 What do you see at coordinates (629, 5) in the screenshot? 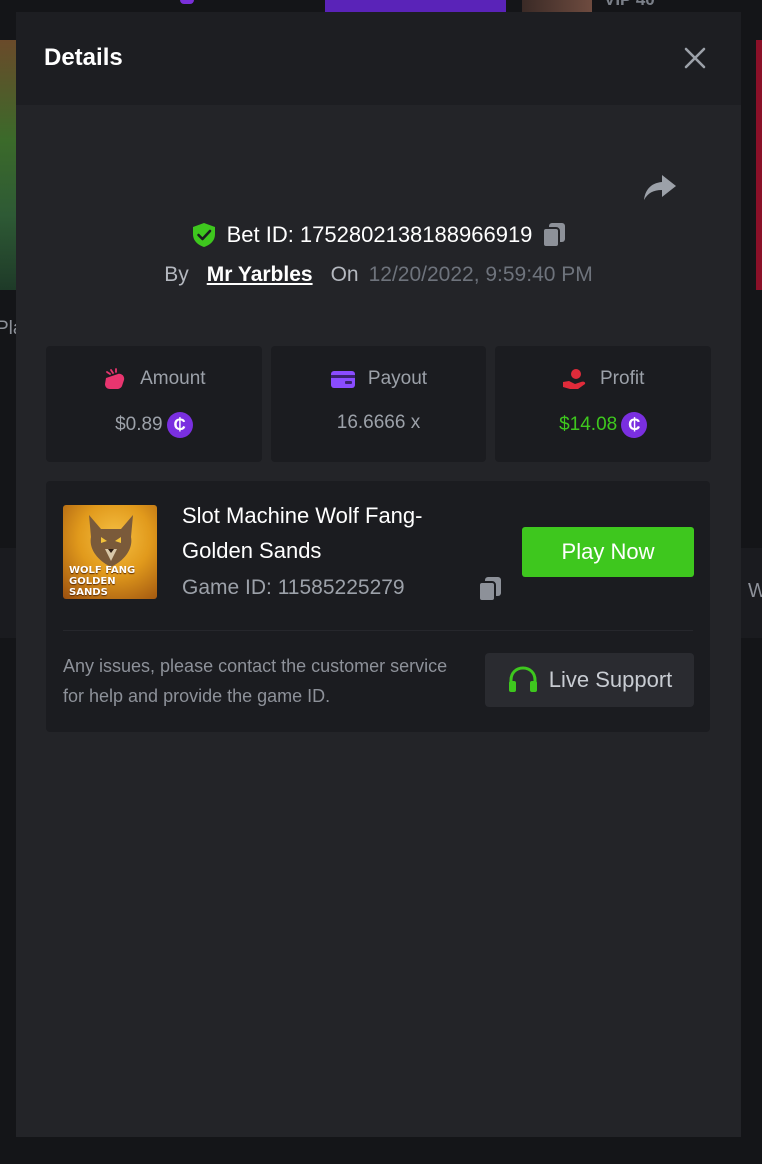
I see `background-vip-label: VIP 40` at bounding box center [629, 5].